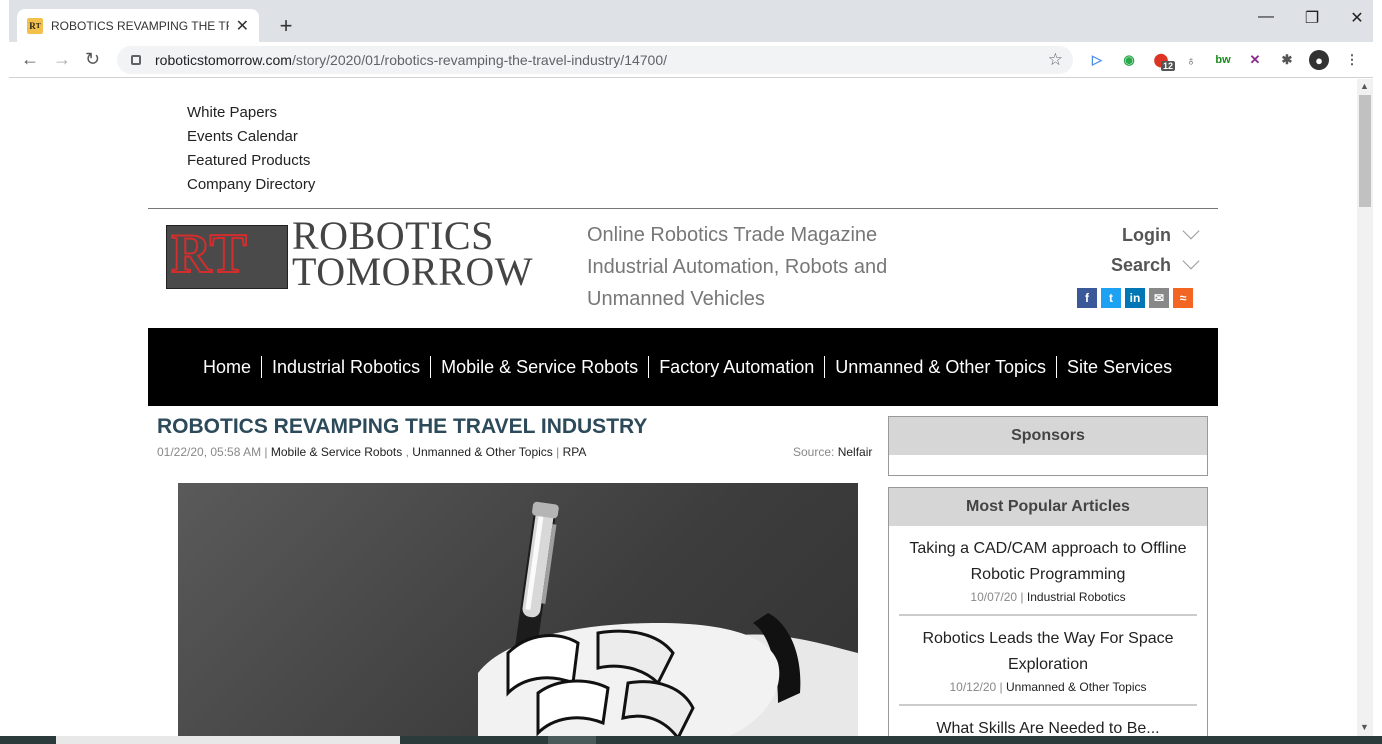 This screenshot has width=1382, height=744. I want to click on scroll-up-icon: ▲, so click(1364, 86).